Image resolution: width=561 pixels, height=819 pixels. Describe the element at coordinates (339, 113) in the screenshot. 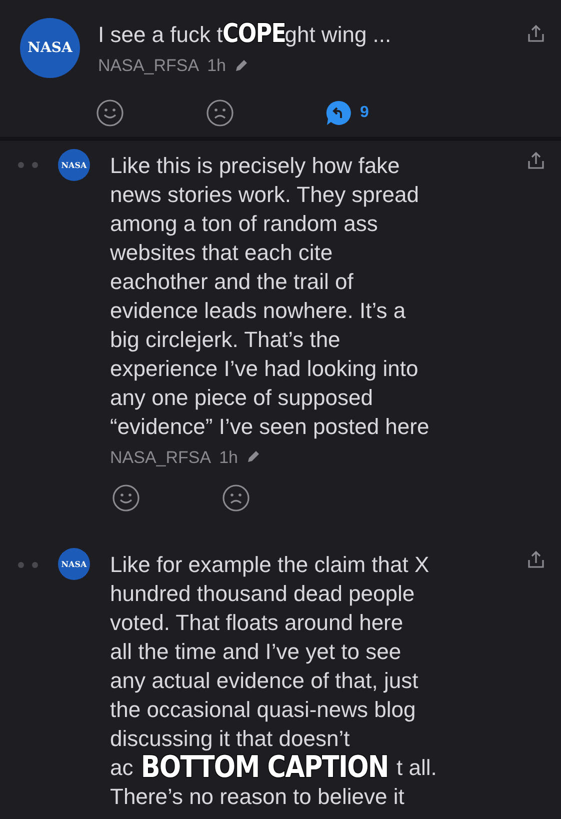

I see `reply-icon` at that location.